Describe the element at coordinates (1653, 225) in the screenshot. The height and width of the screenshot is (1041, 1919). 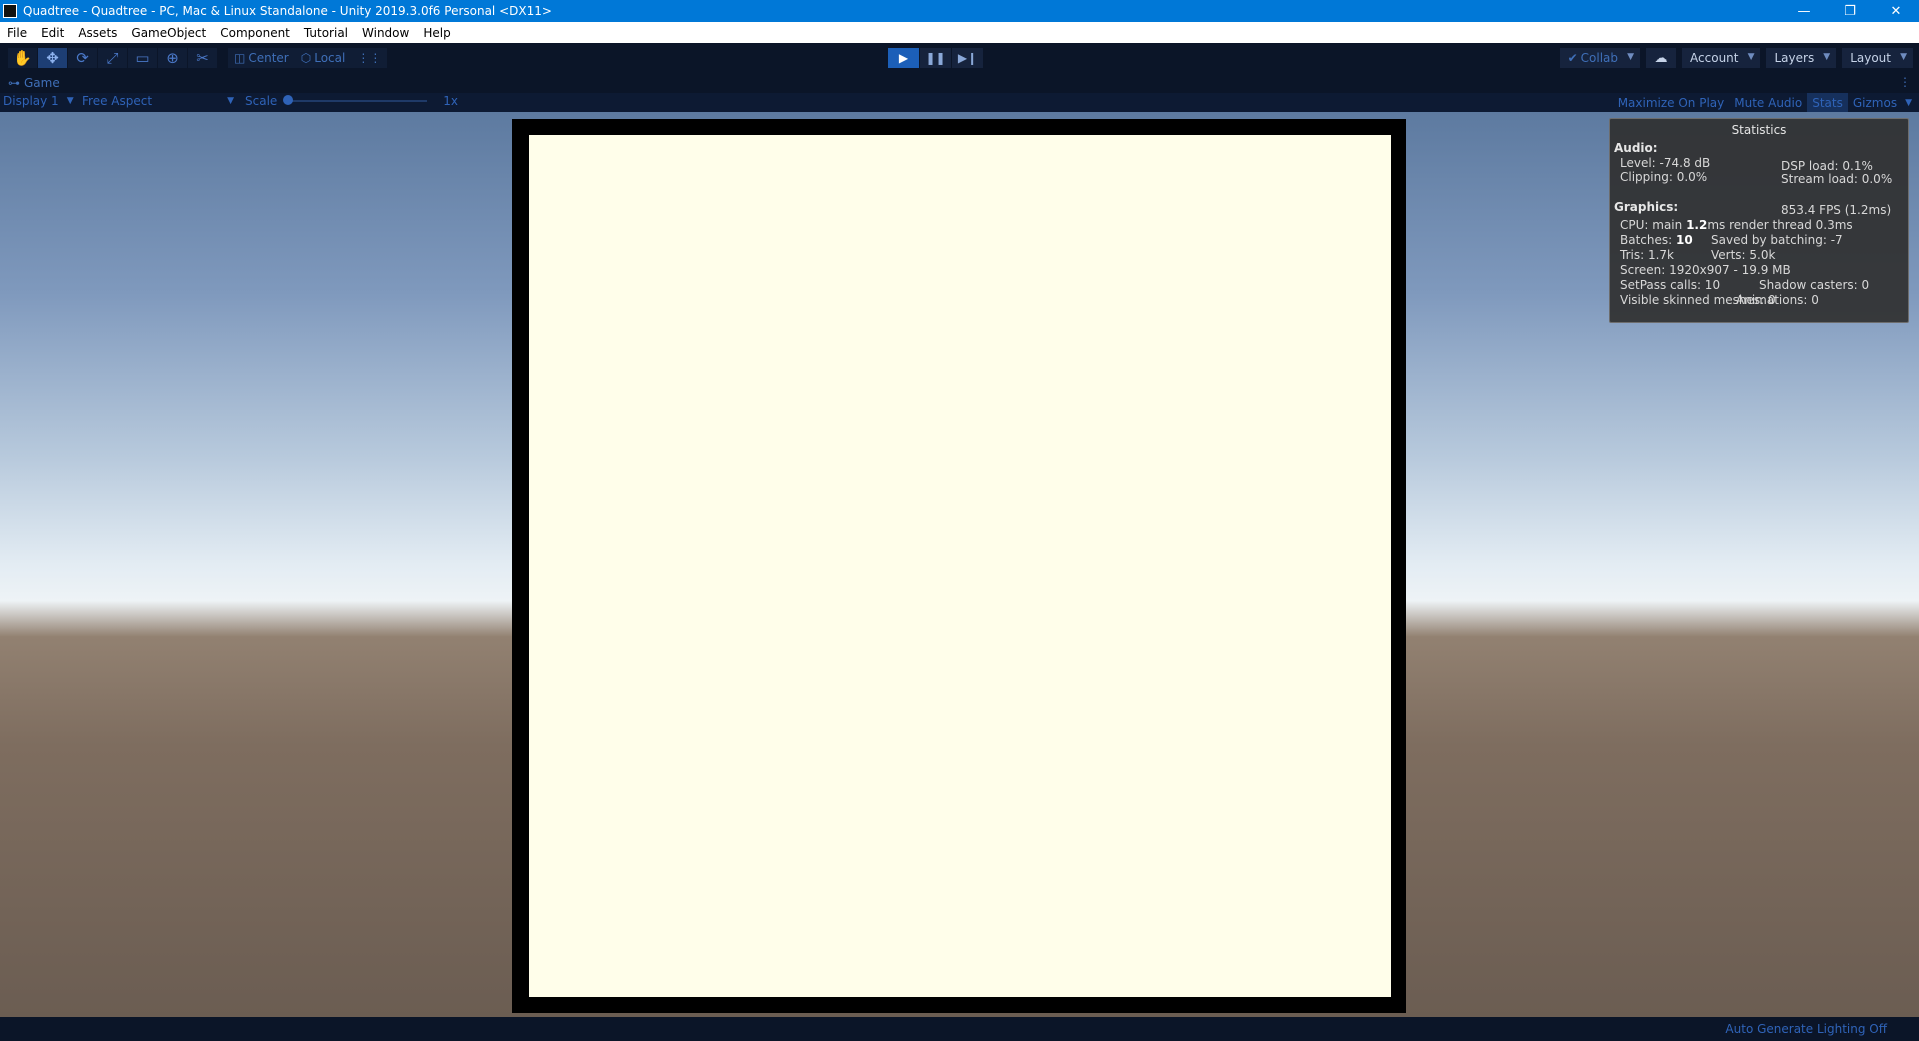
I see `cpu-prefix: CPU: main` at that location.